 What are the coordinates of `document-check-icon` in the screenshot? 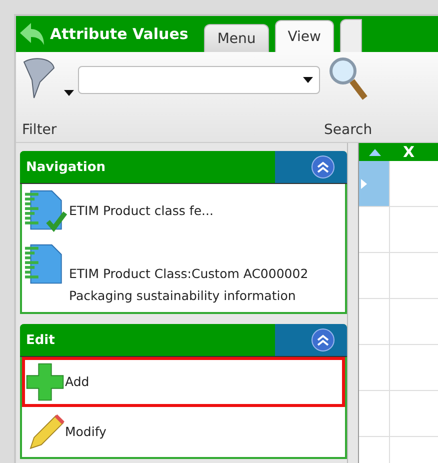 It's located at (47, 211).